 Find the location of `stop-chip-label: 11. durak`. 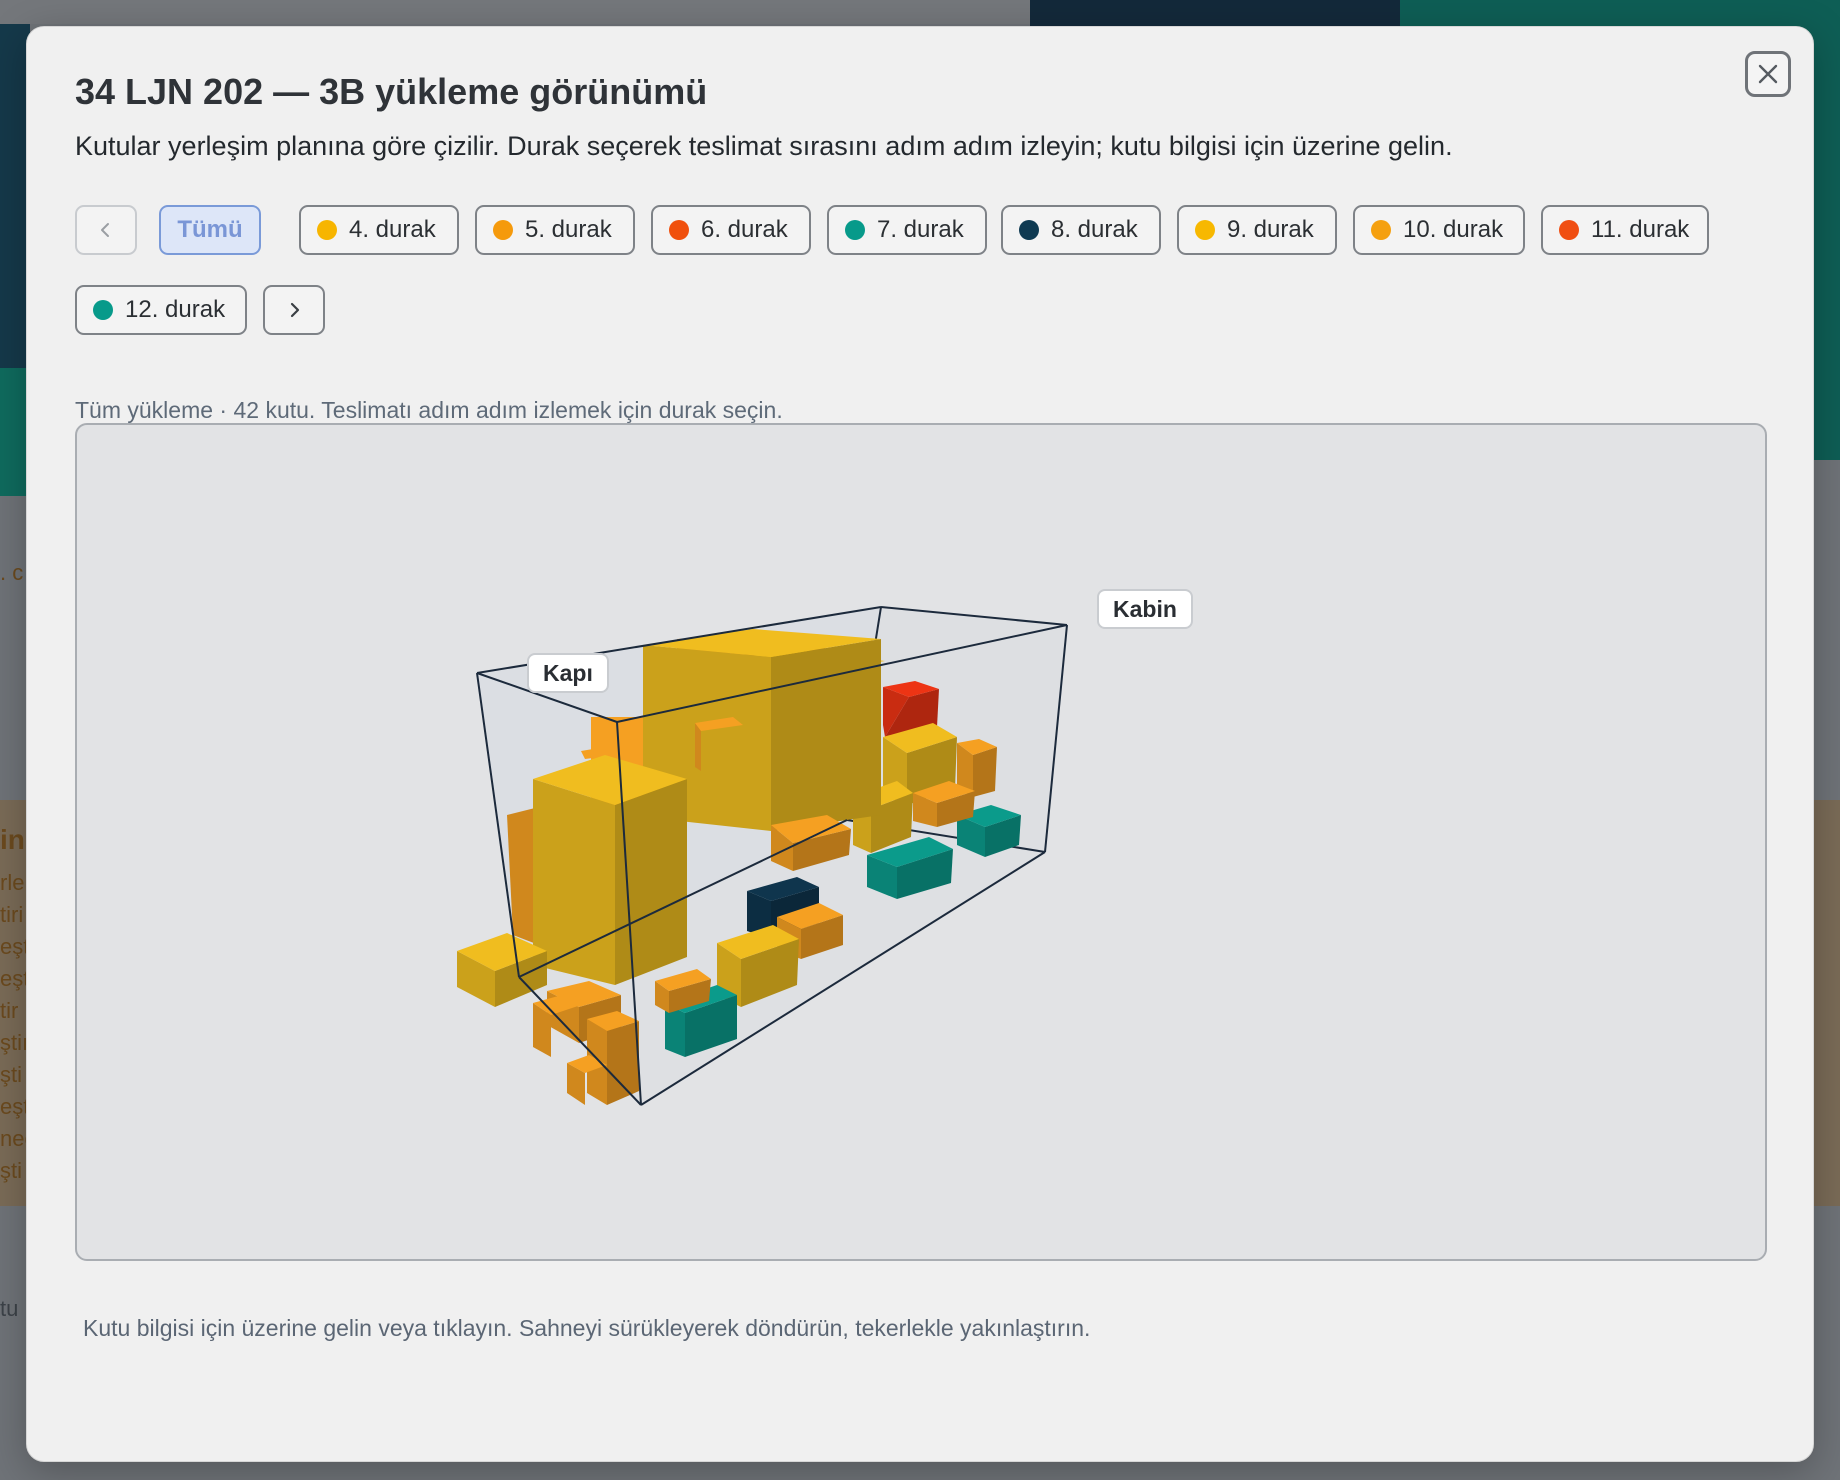

stop-chip-label: 11. durak is located at coordinates (1640, 229).